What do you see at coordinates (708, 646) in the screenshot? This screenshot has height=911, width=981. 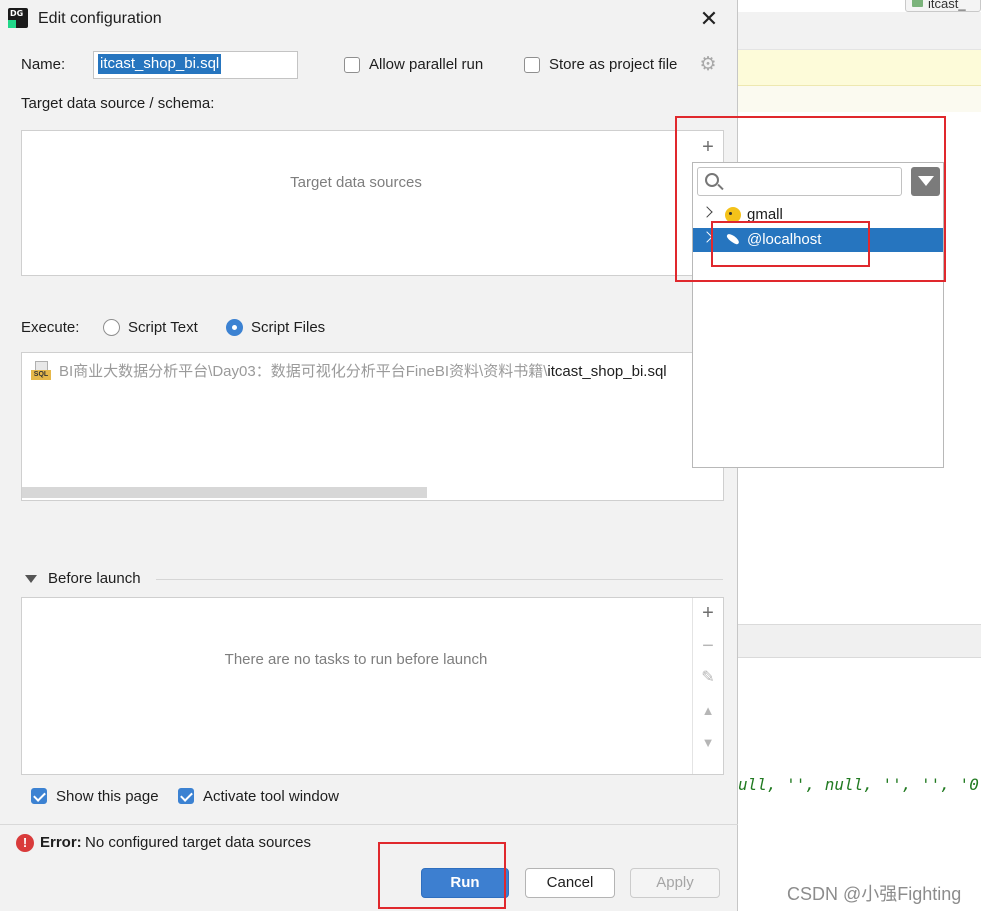 I see `remove-task-icon: −` at bounding box center [708, 646].